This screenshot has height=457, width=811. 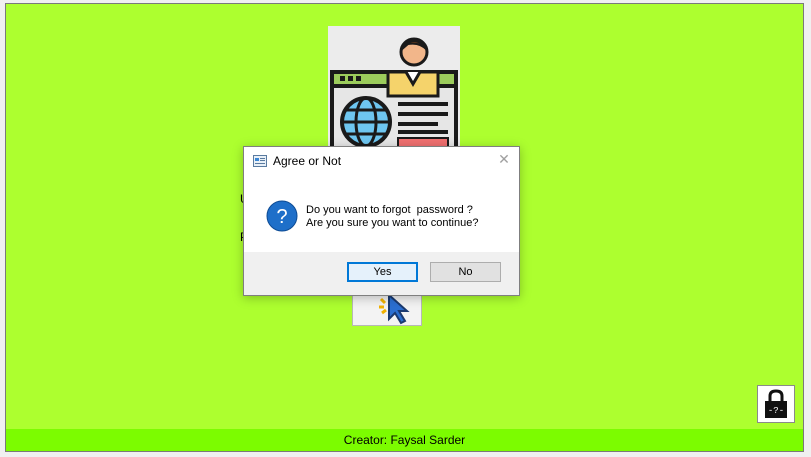 What do you see at coordinates (307, 161) in the screenshot?
I see `dialog-title: Agree or Not` at bounding box center [307, 161].